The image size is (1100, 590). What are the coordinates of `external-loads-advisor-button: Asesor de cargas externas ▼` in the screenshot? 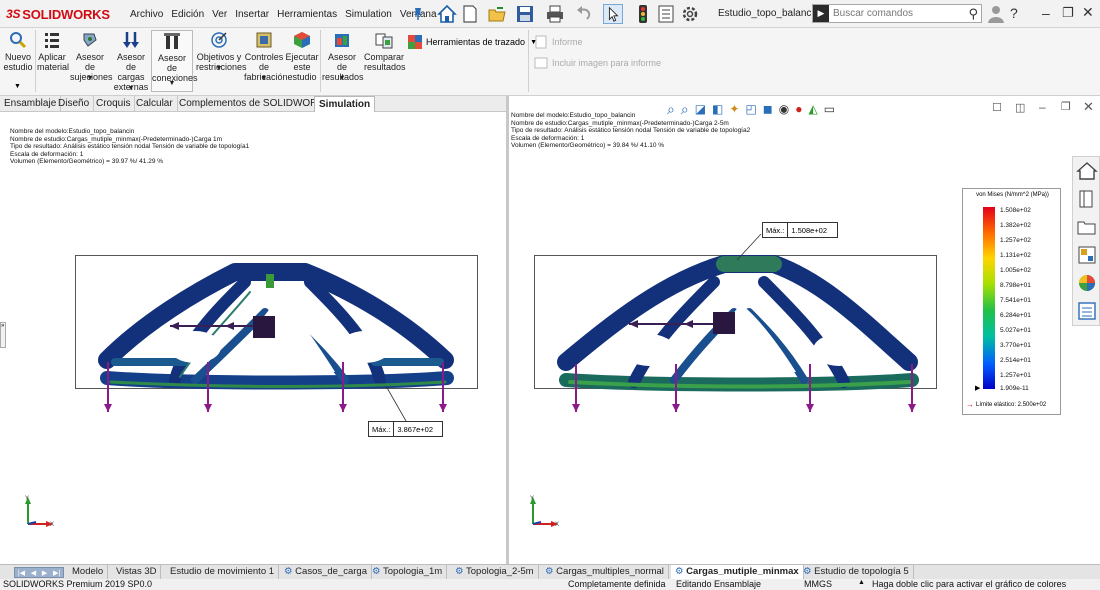 It's located at (131, 61).